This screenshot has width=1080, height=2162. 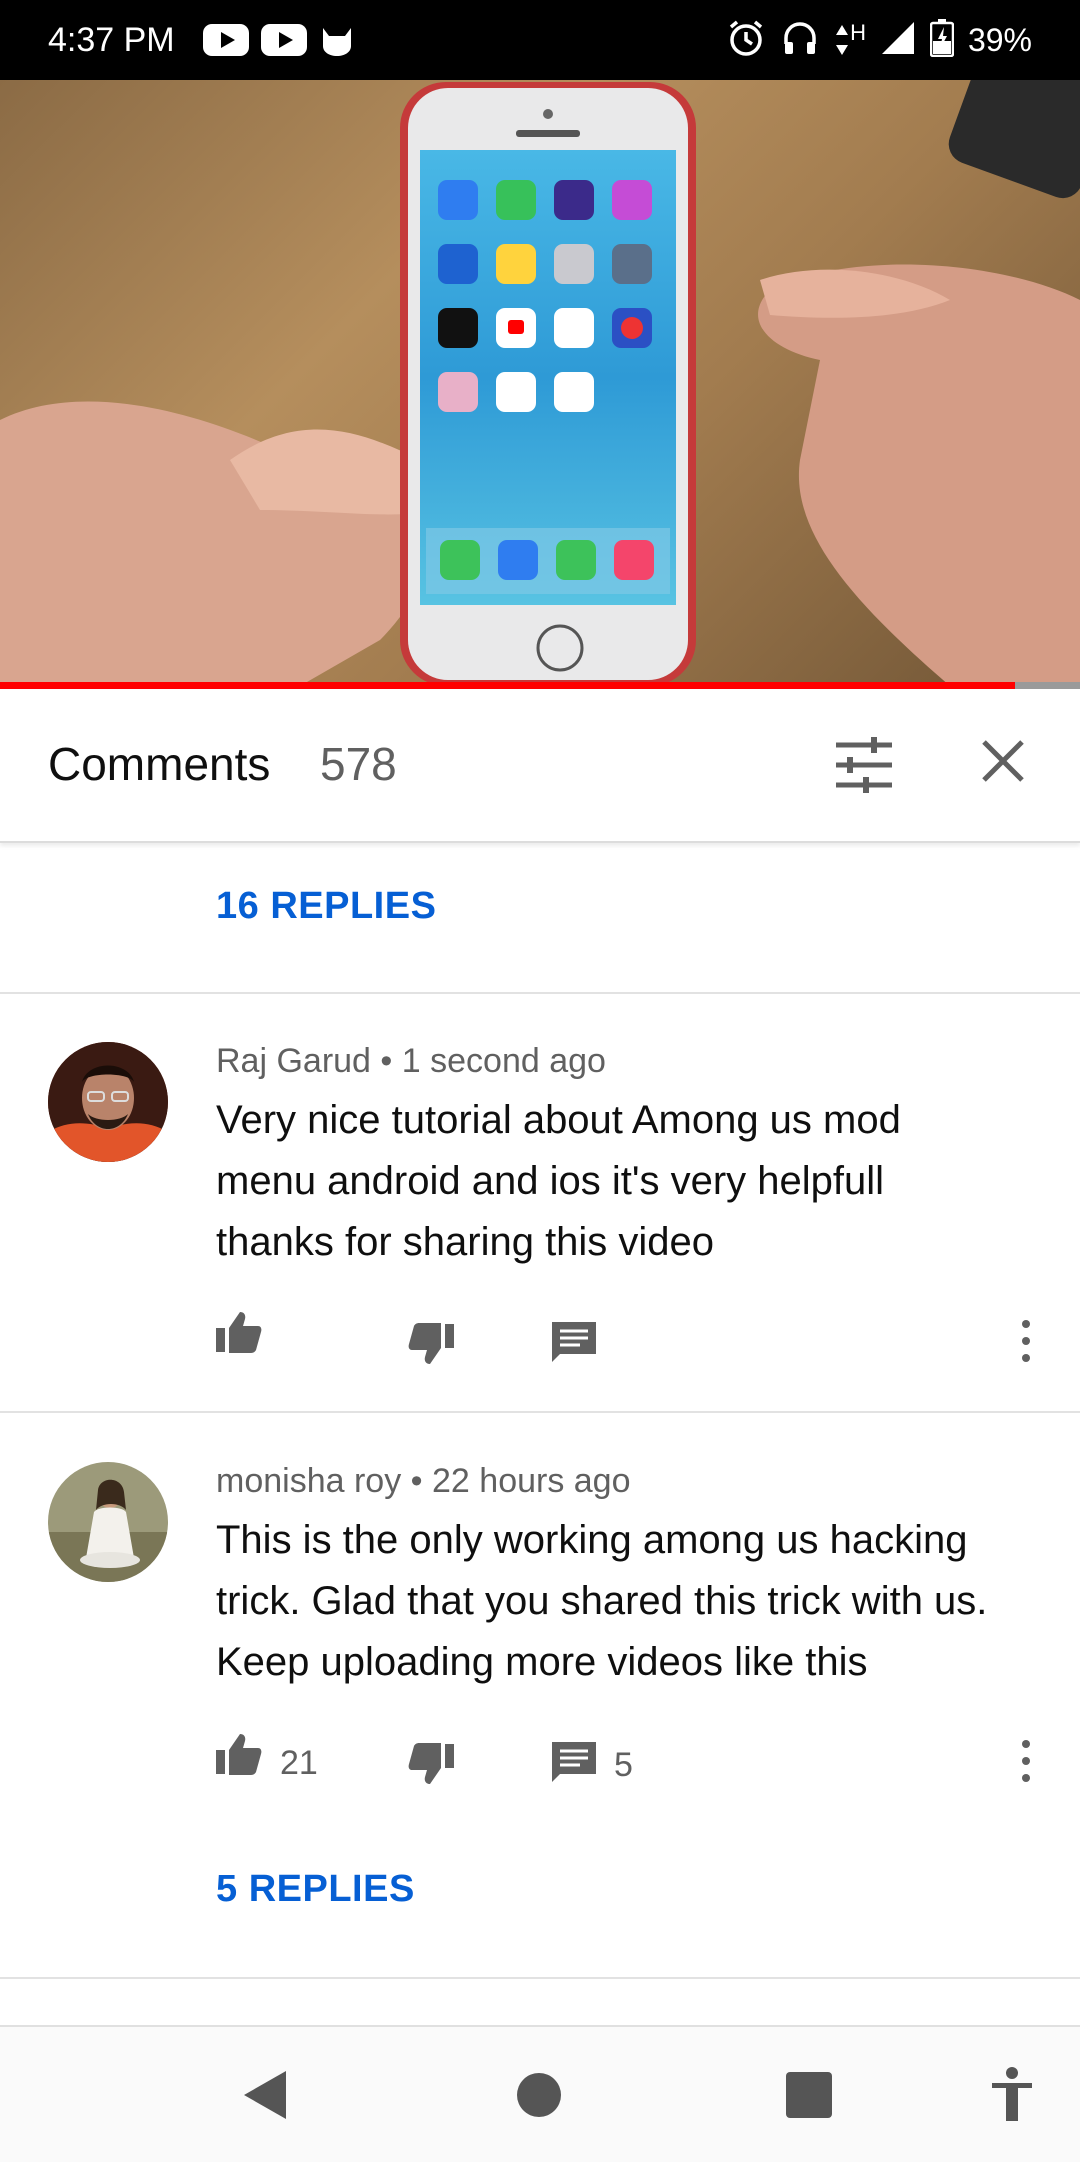 What do you see at coordinates (809, 2097) in the screenshot?
I see `recents-icon` at bounding box center [809, 2097].